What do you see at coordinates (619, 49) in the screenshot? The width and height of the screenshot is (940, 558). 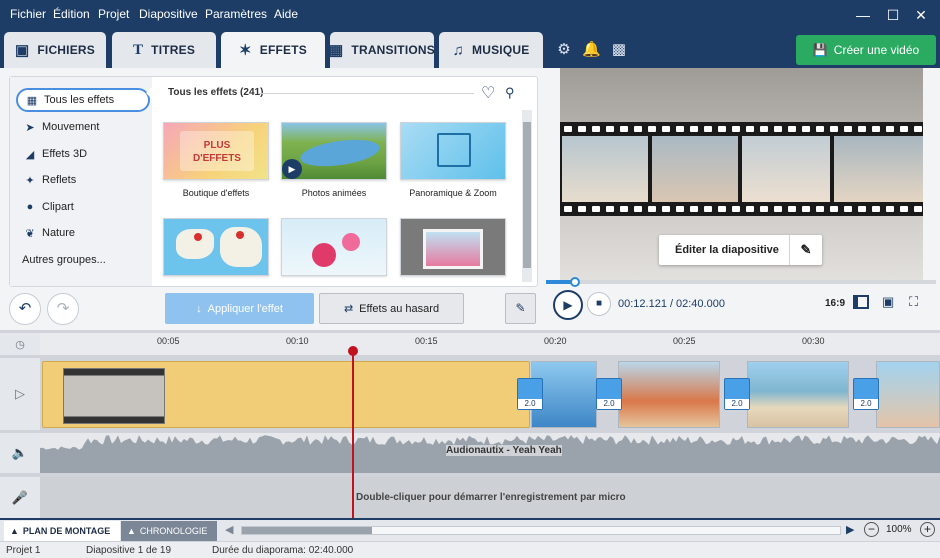 I see `image-gallery-icon: ▩` at bounding box center [619, 49].